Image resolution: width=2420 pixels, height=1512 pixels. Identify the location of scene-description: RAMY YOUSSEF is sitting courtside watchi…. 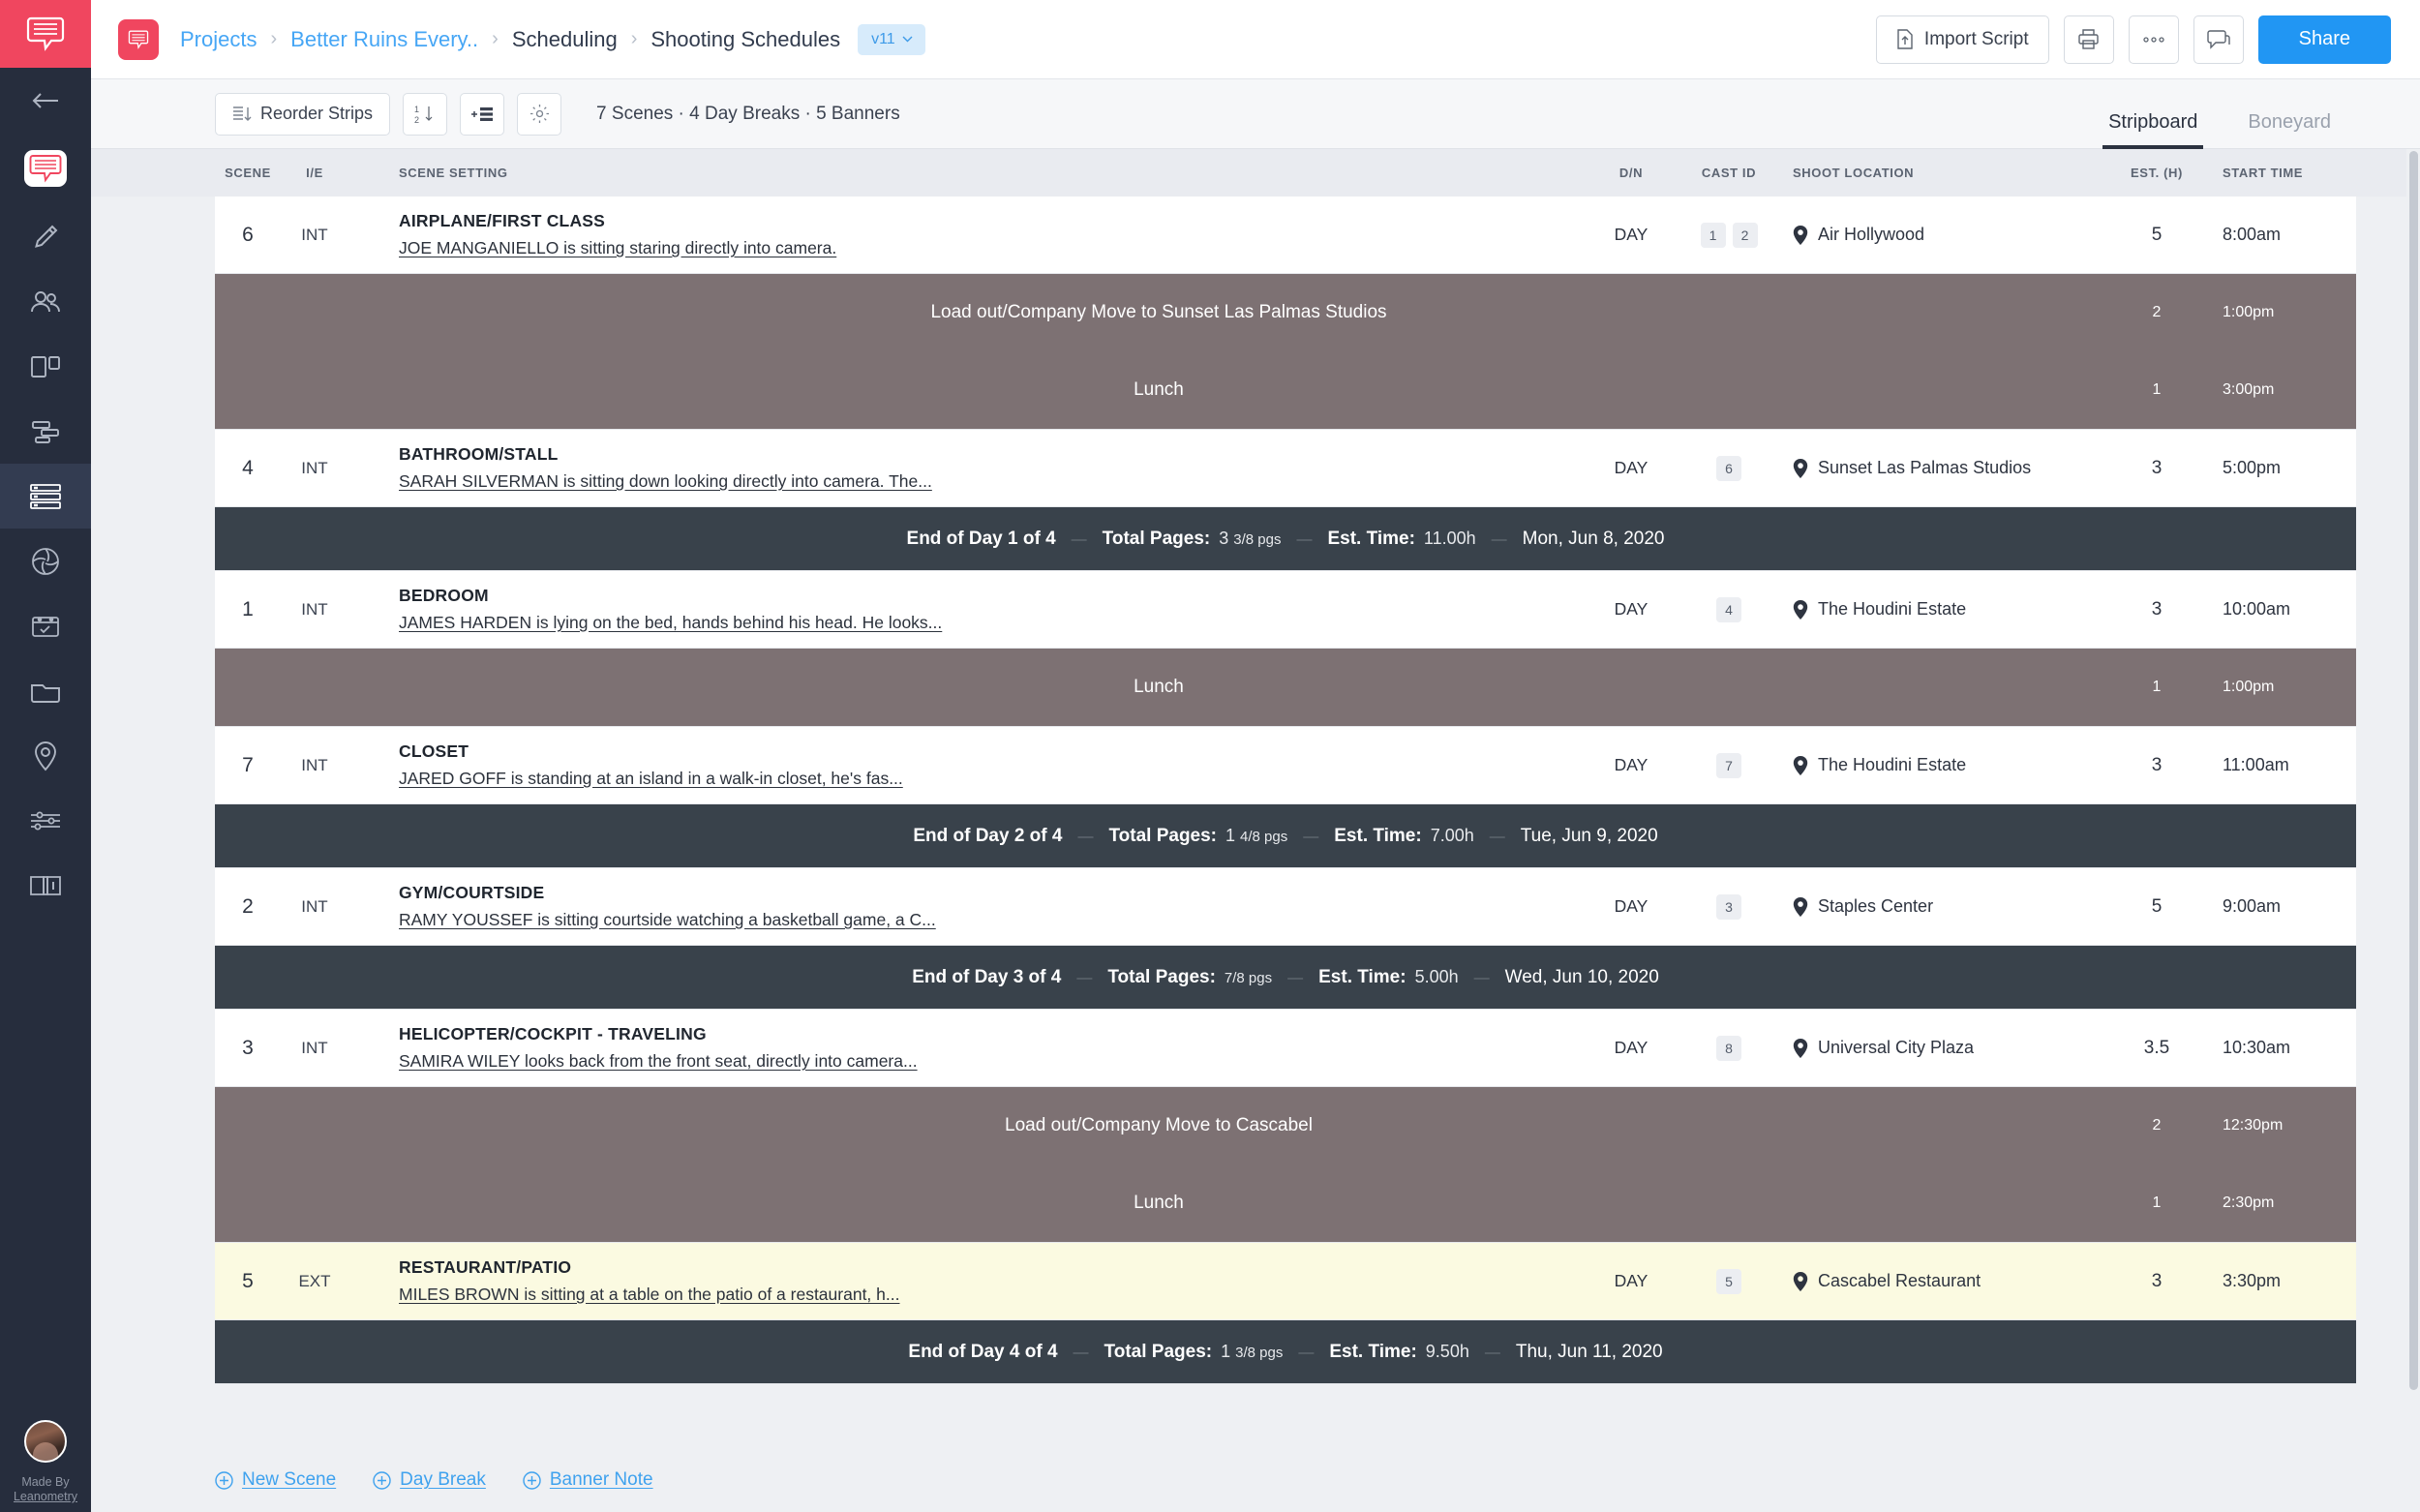
(993, 920).